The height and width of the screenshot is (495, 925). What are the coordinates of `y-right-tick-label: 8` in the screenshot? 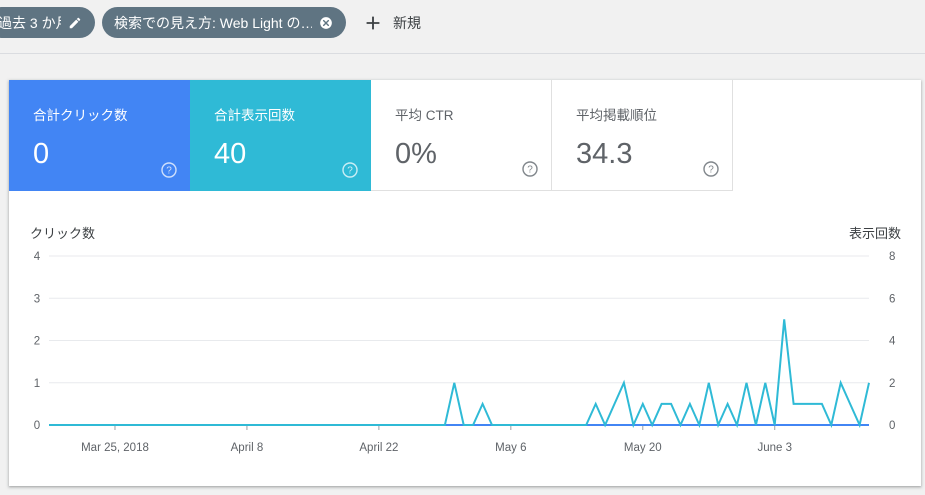 It's located at (892, 257).